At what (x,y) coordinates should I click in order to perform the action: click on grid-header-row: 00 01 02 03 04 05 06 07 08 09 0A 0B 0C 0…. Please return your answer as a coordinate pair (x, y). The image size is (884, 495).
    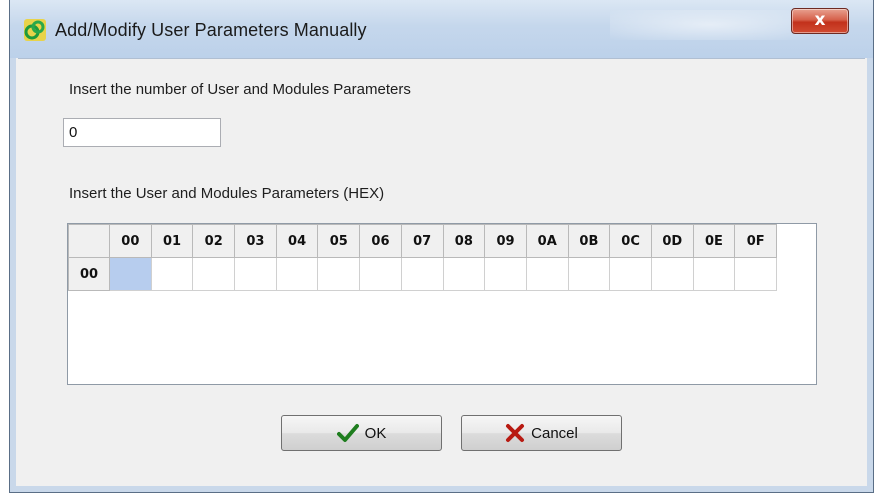
    Looking at the image, I should click on (422, 241).